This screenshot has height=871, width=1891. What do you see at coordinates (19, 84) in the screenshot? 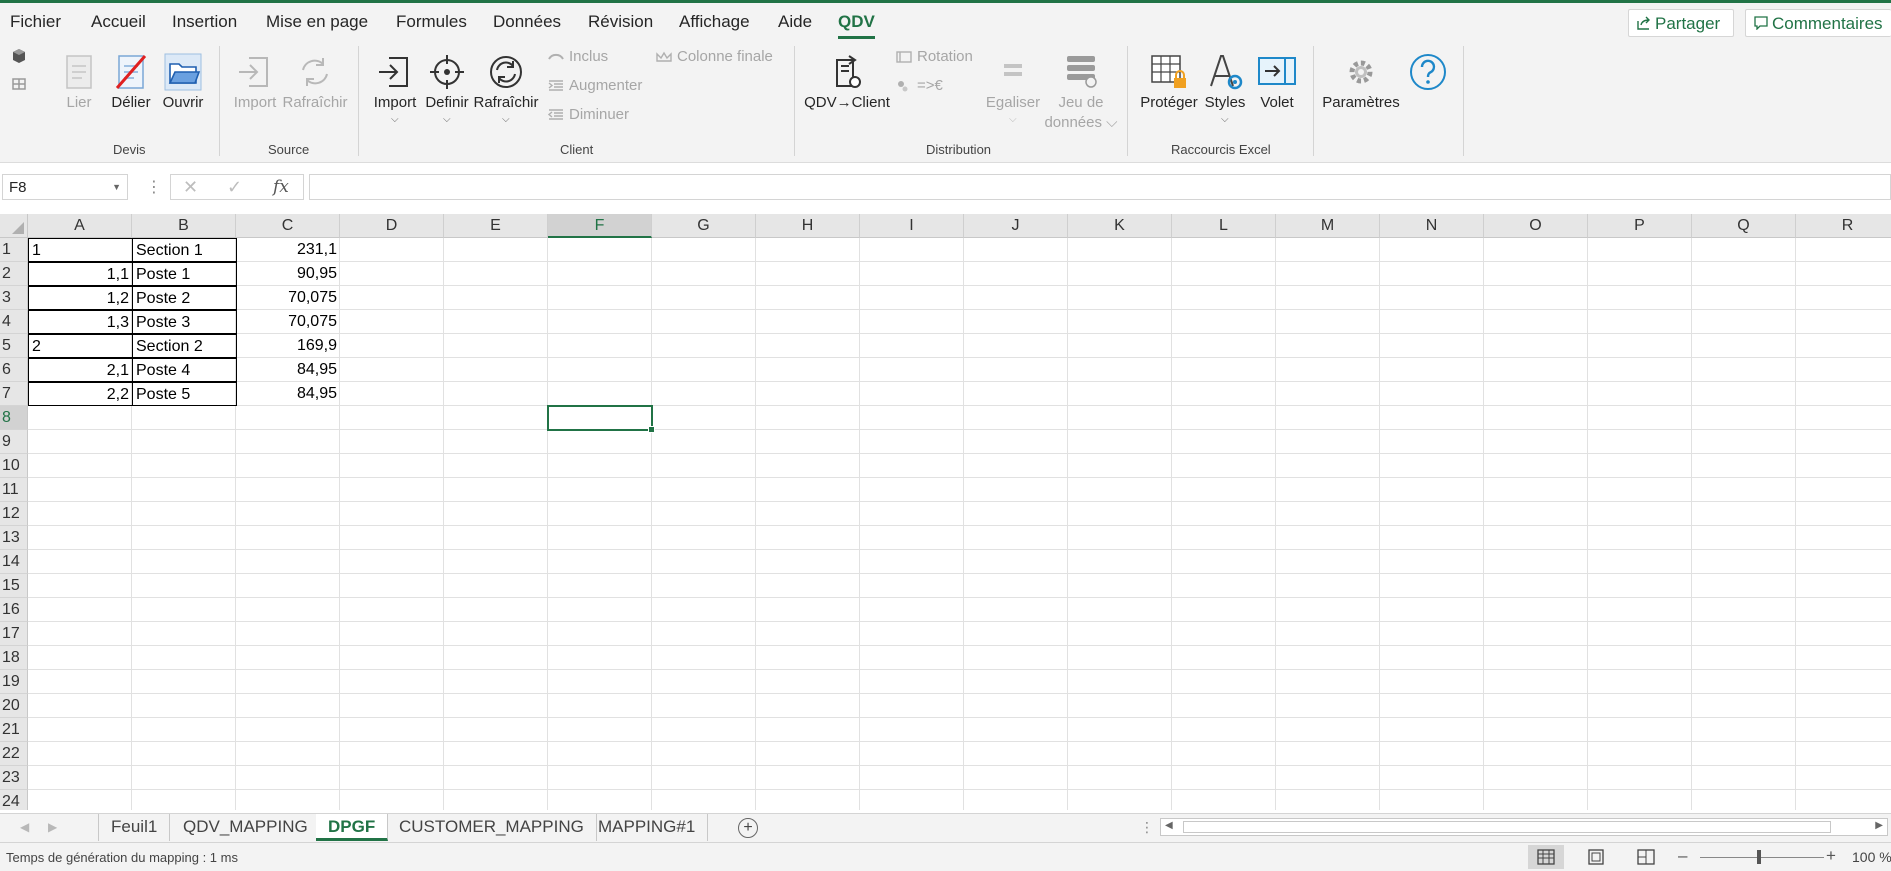
I see `layout-icon` at bounding box center [19, 84].